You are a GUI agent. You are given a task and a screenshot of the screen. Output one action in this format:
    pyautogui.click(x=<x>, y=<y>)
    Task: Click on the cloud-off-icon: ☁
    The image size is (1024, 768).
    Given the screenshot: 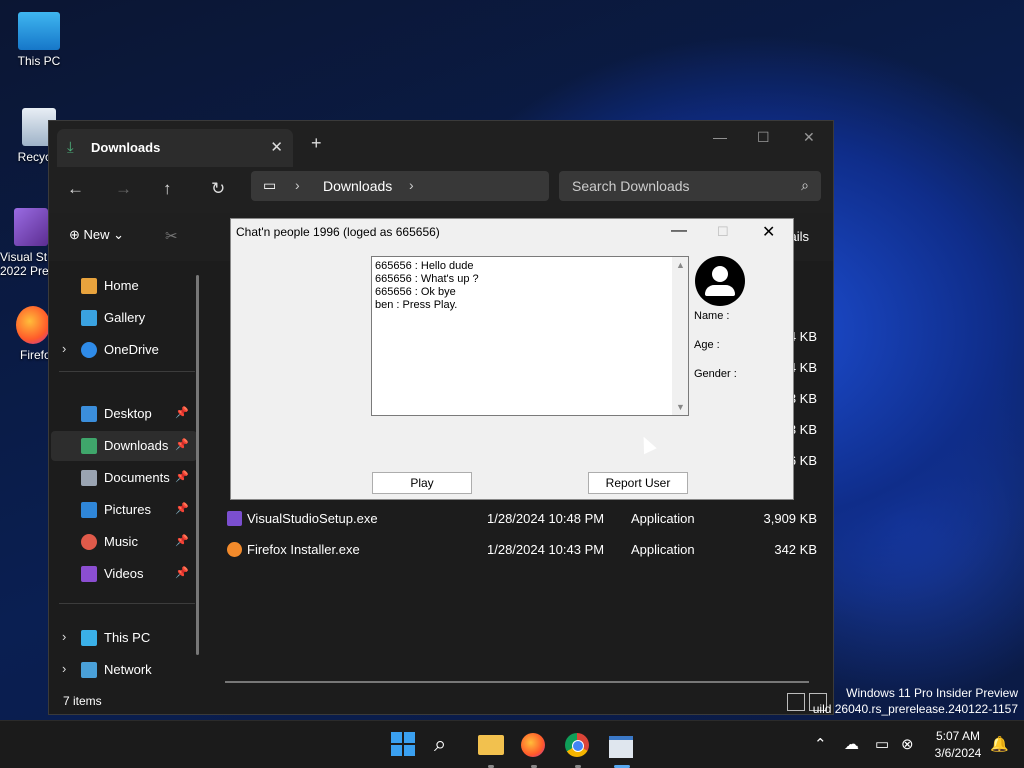 What is the action you would take?
    pyautogui.click(x=851, y=744)
    